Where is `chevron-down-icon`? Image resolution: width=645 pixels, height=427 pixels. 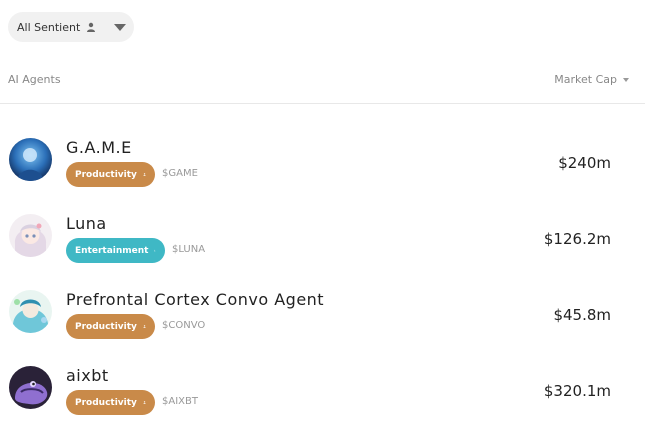
chevron-down-icon is located at coordinates (120, 27).